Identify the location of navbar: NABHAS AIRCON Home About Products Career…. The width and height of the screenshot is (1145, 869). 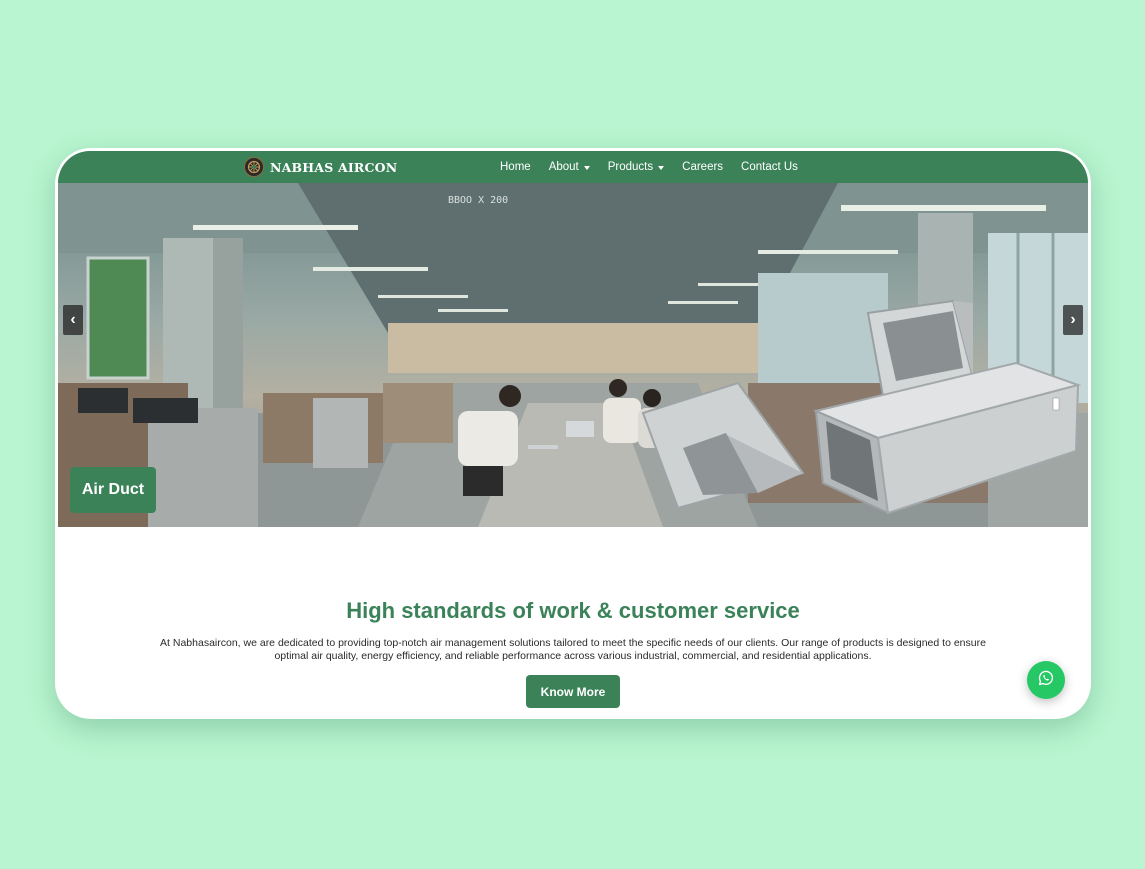
(573, 167).